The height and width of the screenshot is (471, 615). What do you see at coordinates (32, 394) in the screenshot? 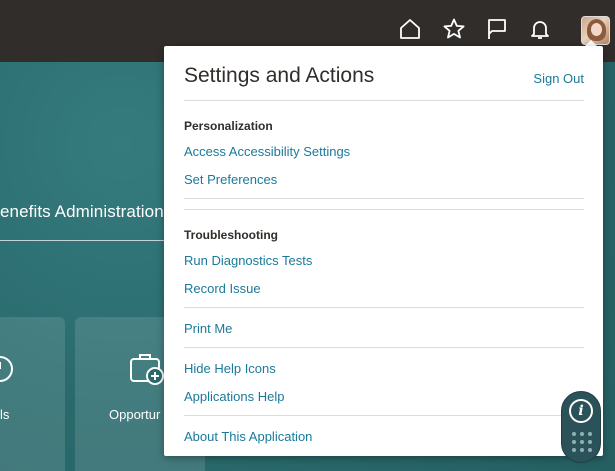
I see `springboard-tile: ls` at bounding box center [32, 394].